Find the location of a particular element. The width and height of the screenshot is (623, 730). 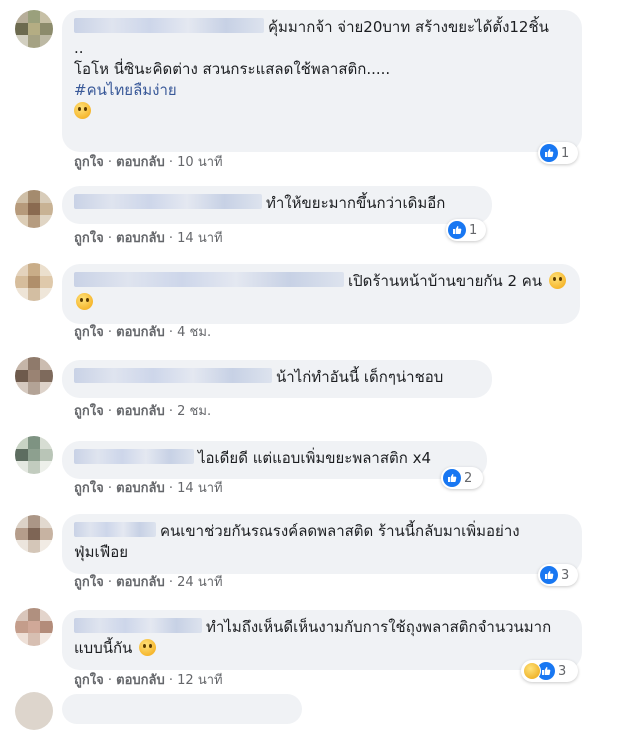

comment-actions: ถูกใจ · ตอบกลับ · 2 ชม. is located at coordinates (143, 411).